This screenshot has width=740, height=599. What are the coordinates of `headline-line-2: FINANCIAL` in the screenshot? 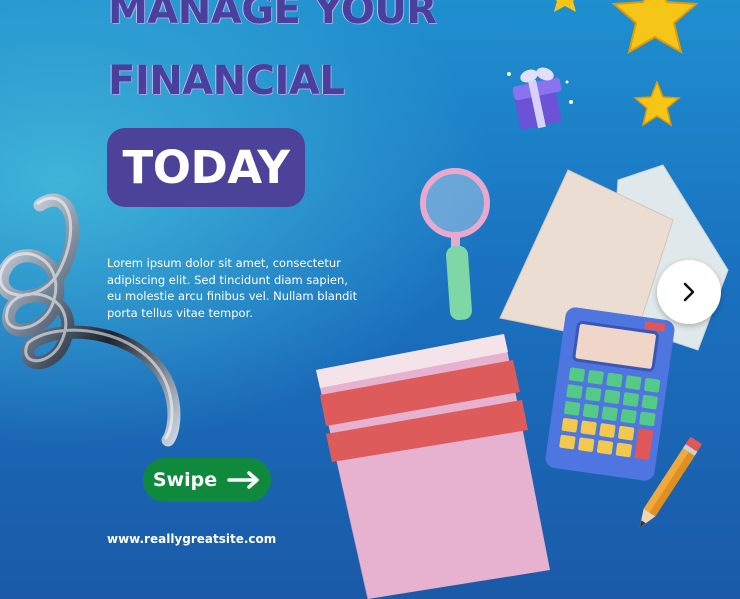 It's located at (226, 81).